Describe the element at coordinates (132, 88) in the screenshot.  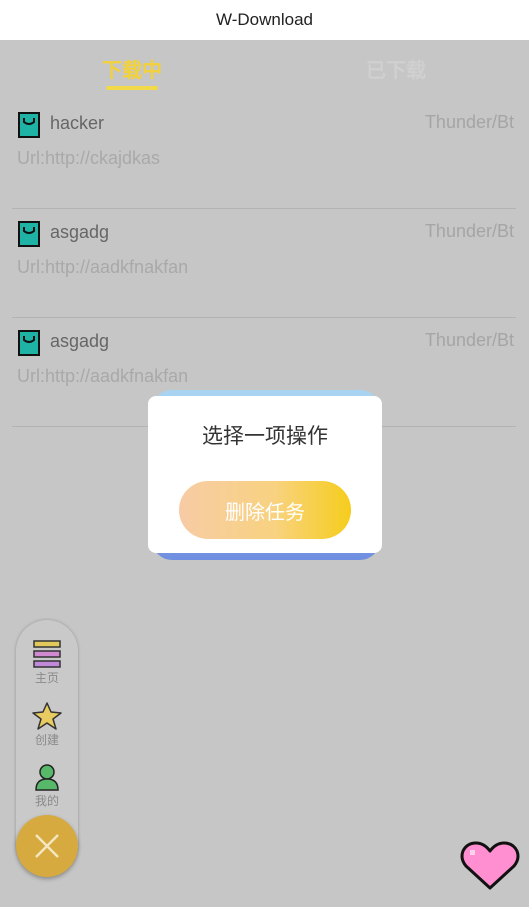
I see `active-tab-indicator` at that location.